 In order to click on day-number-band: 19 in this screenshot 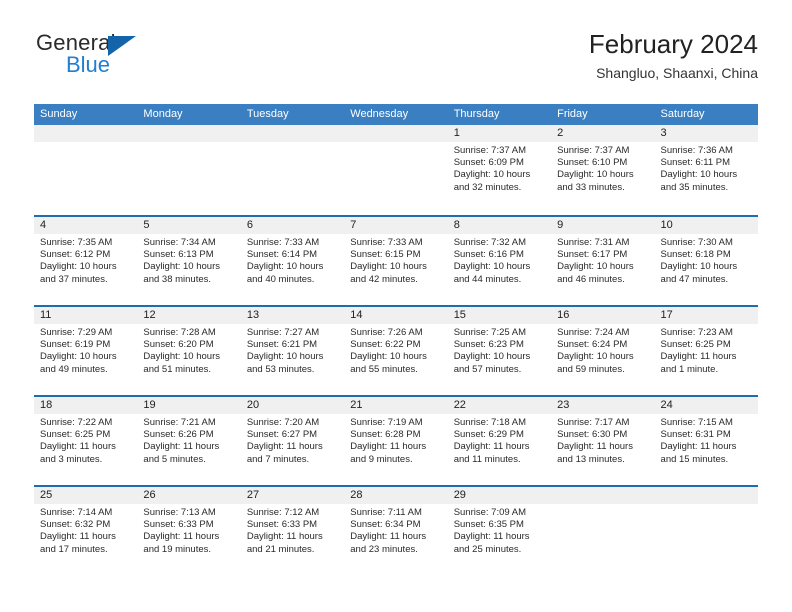, I will do `click(189, 405)`.